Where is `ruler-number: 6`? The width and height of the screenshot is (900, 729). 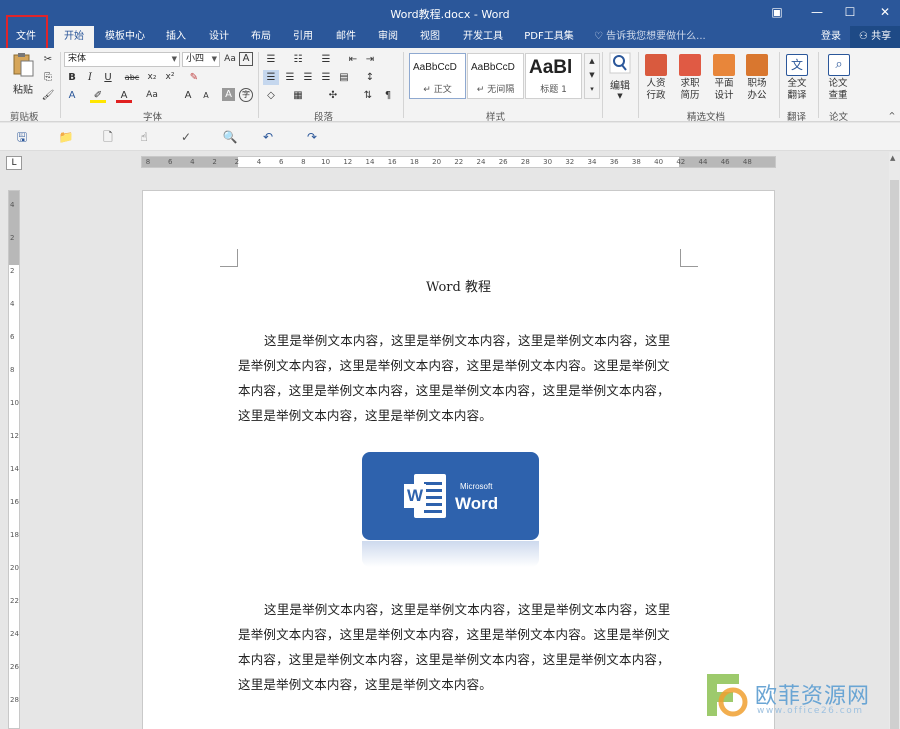 ruler-number: 6 is located at coordinates (12, 337).